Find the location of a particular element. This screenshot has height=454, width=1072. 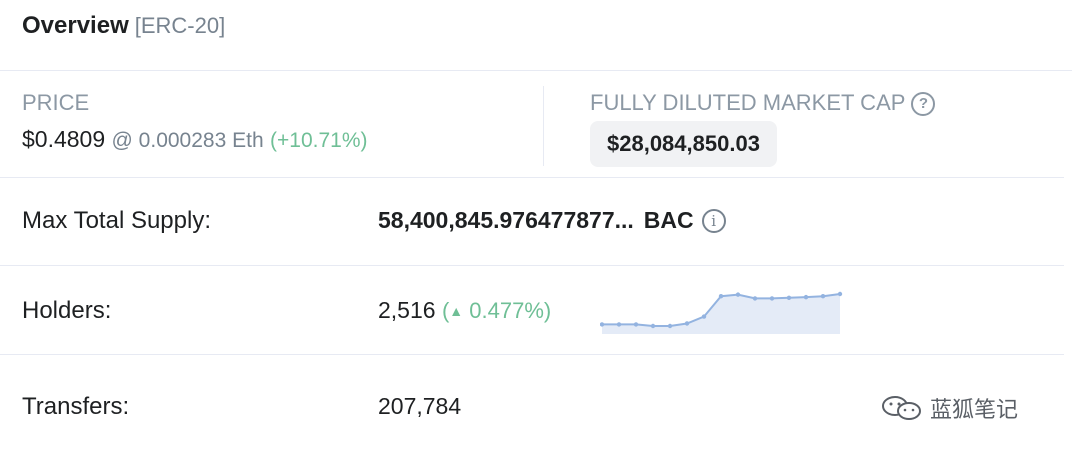

holders-value: 2,516 (▲ 0.477%) is located at coordinates (464, 310).